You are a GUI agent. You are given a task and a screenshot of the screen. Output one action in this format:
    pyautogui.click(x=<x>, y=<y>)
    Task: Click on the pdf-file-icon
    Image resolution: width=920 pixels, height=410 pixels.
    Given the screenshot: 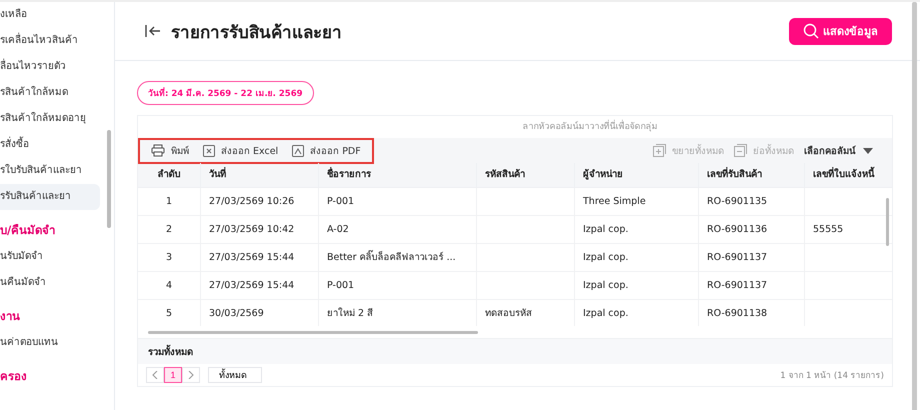 What is the action you would take?
    pyautogui.click(x=298, y=150)
    